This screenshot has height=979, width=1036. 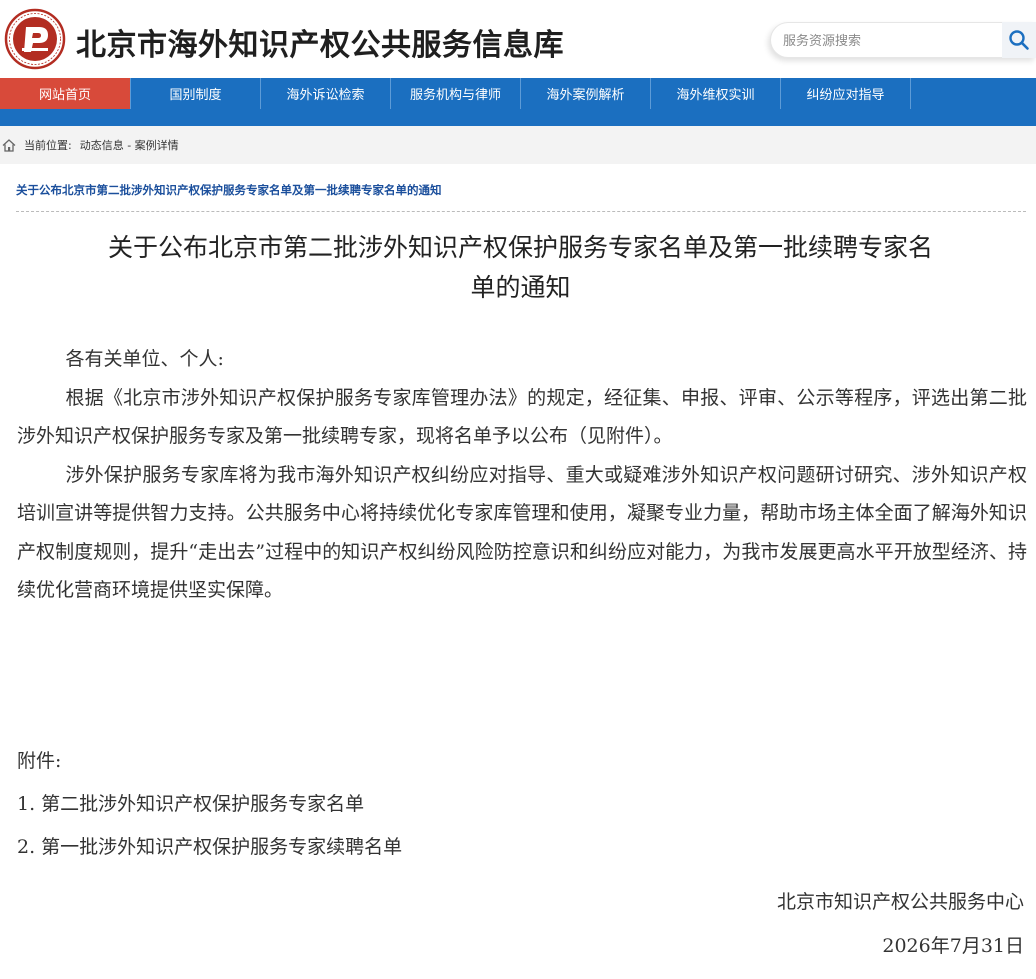 I want to click on nav-band, so click(x=518, y=117).